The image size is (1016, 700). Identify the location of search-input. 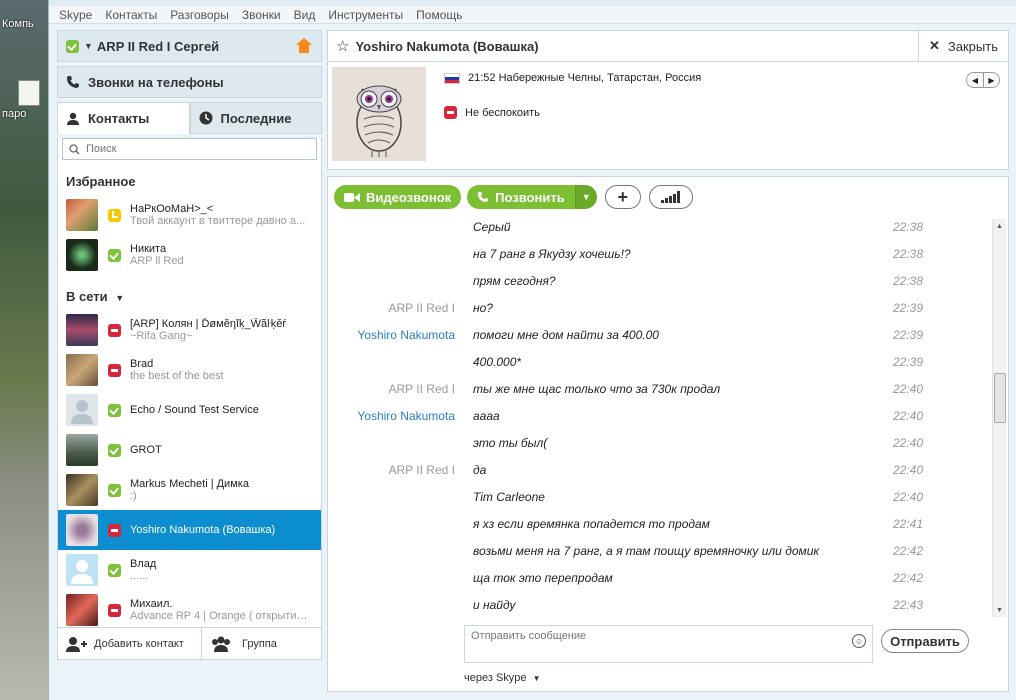
(186, 149).